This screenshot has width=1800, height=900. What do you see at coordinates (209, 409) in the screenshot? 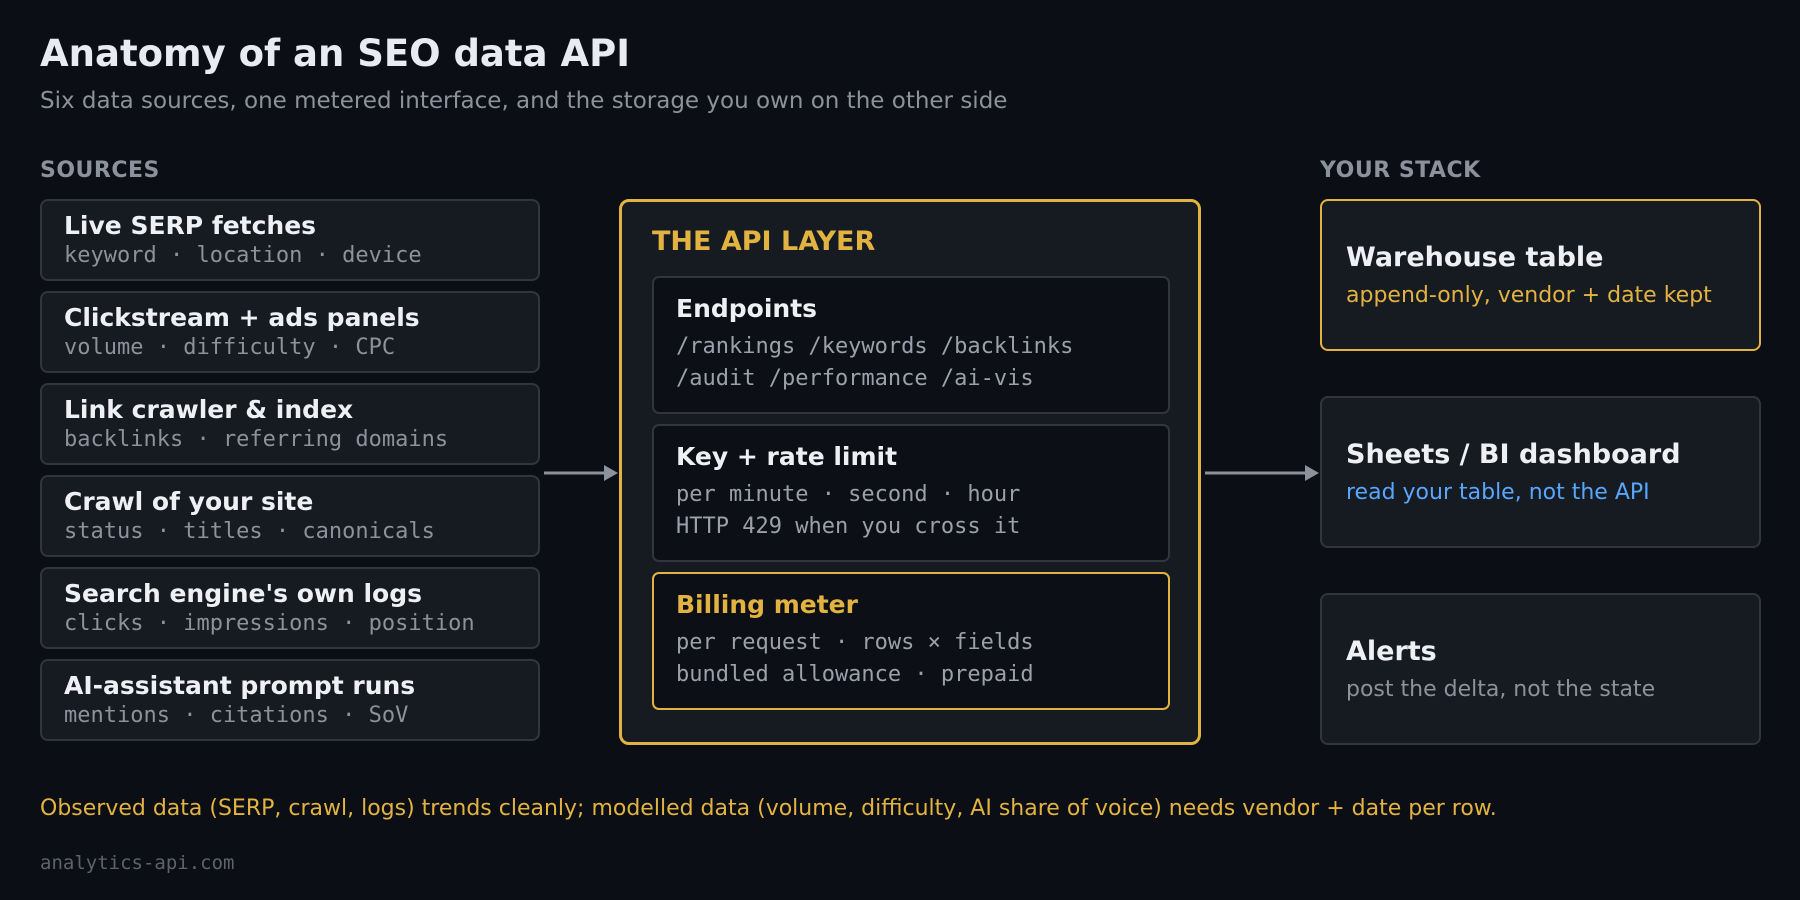
I see `source-title: Link crawler & index` at bounding box center [209, 409].